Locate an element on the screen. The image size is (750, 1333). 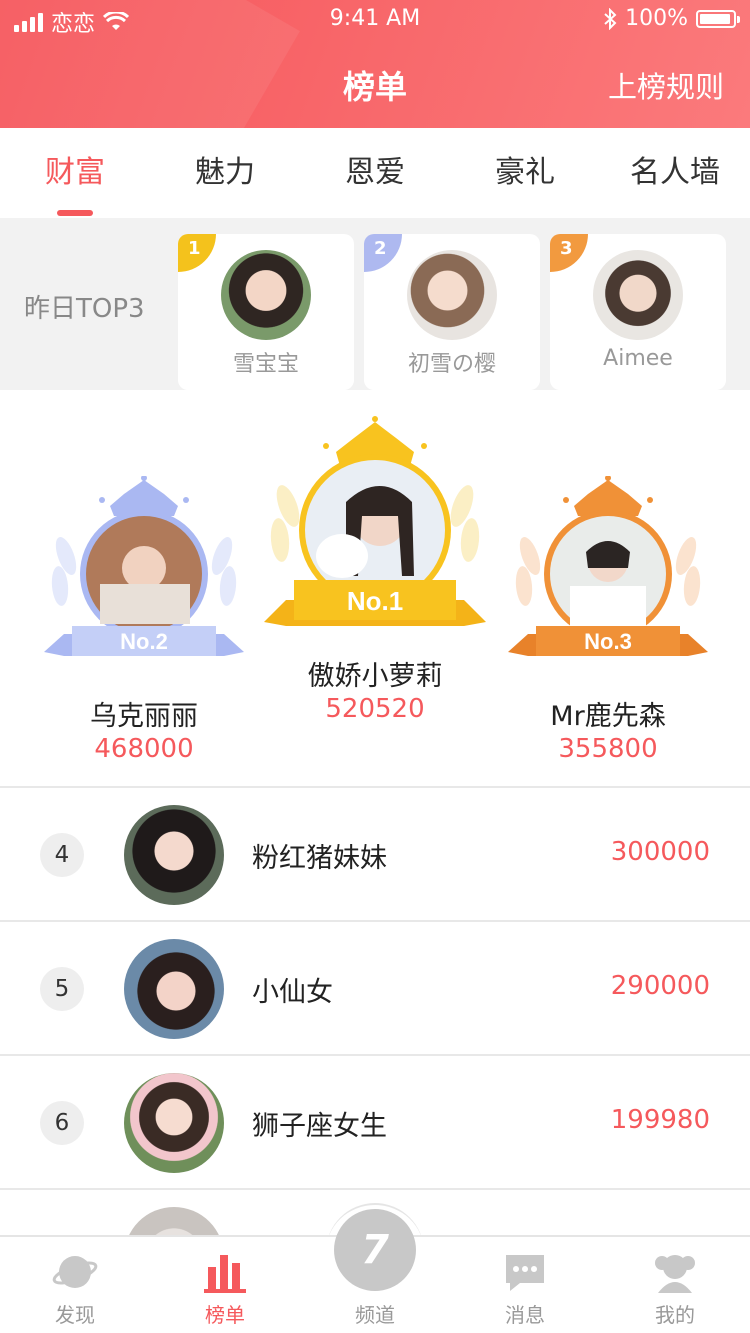
yesterday-card-3: 3 Aimee is located at coordinates (638, 312).